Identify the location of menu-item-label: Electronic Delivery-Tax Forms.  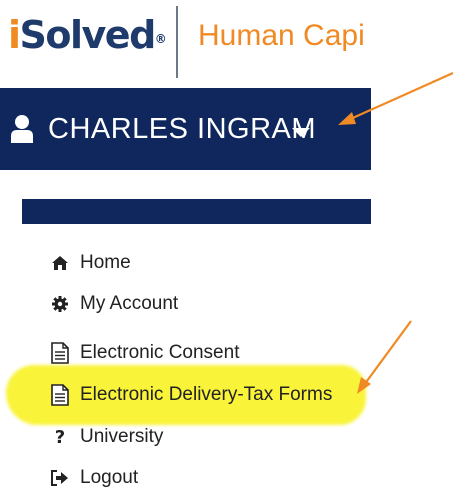
(206, 394).